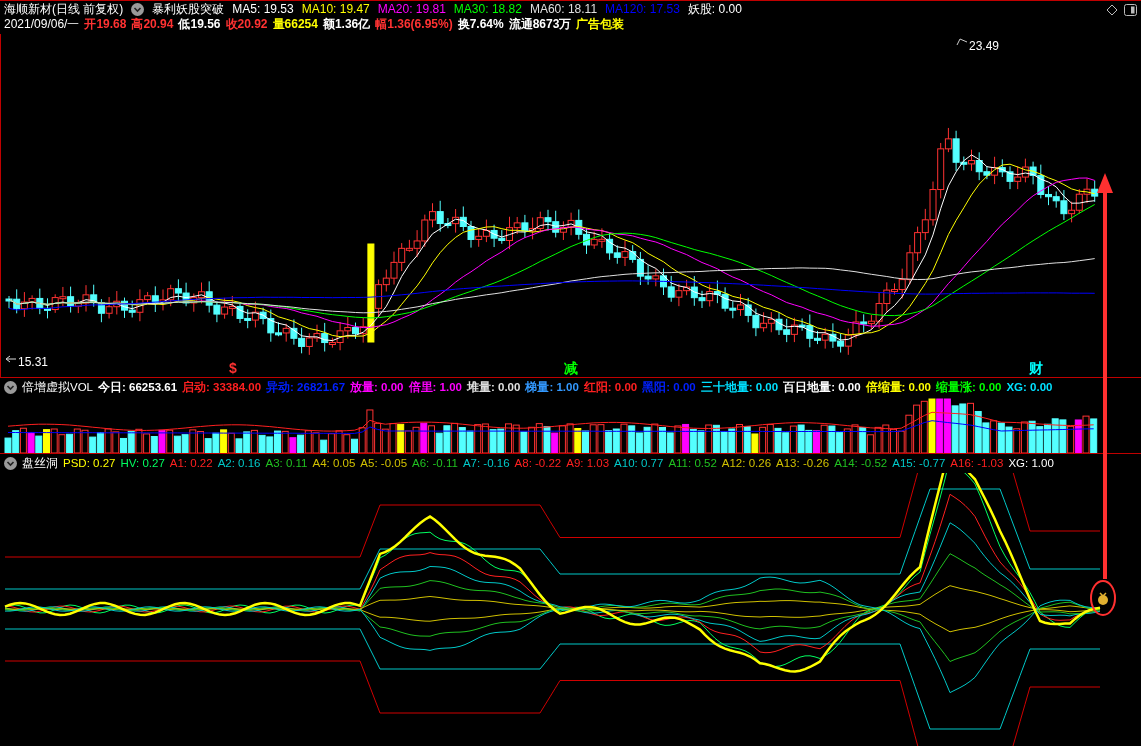 The height and width of the screenshot is (746, 1141). Describe the element at coordinates (1031, 464) in the screenshot. I see `indicator-value: XG: 1.00` at that location.